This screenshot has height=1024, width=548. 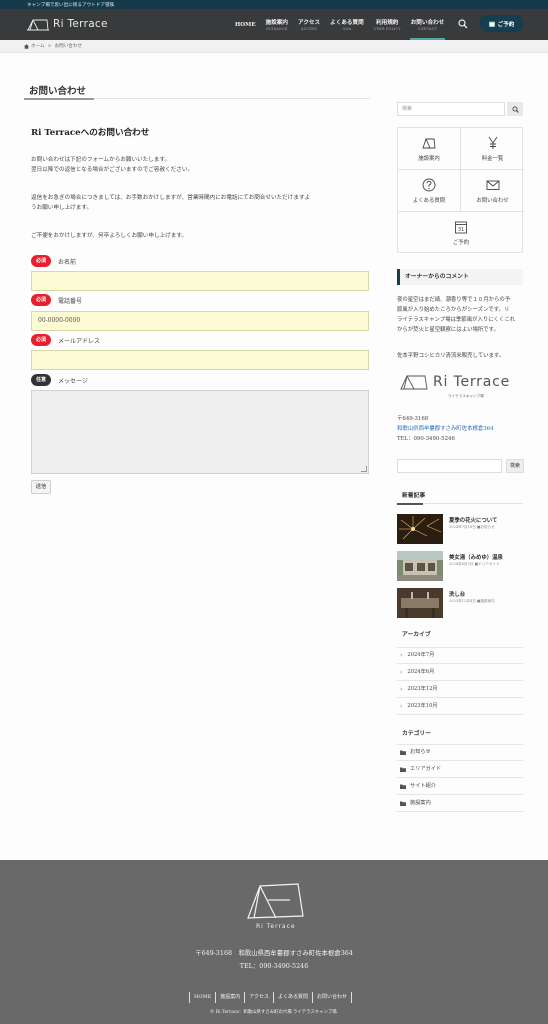 I want to click on onsen-thumbnail, so click(x=420, y=566).